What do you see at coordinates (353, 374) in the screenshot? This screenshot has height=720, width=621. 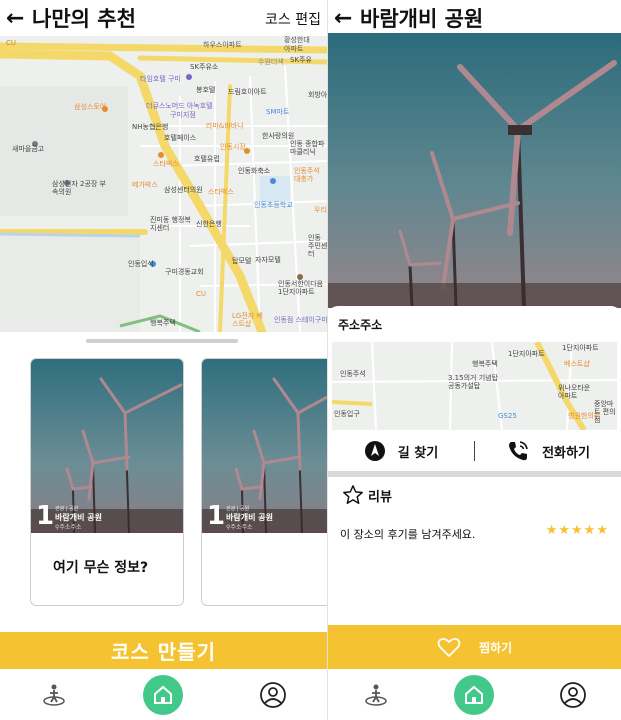 I see `map-label: 인동주석` at bounding box center [353, 374].